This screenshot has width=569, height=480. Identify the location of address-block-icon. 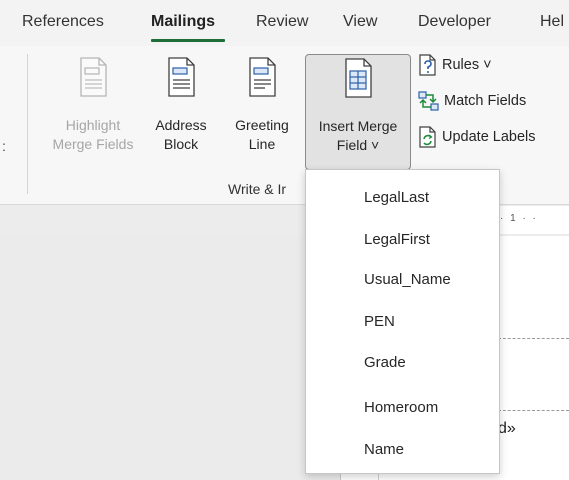
(181, 77).